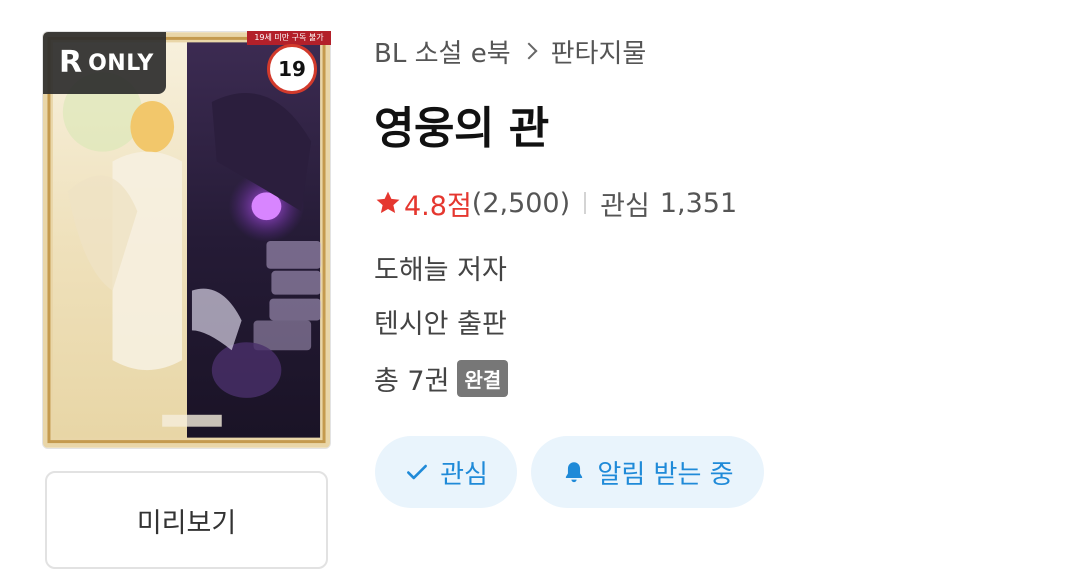 Image resolution: width=1079 pixels, height=578 pixels. I want to click on preview-button: 미리보기, so click(186, 520).